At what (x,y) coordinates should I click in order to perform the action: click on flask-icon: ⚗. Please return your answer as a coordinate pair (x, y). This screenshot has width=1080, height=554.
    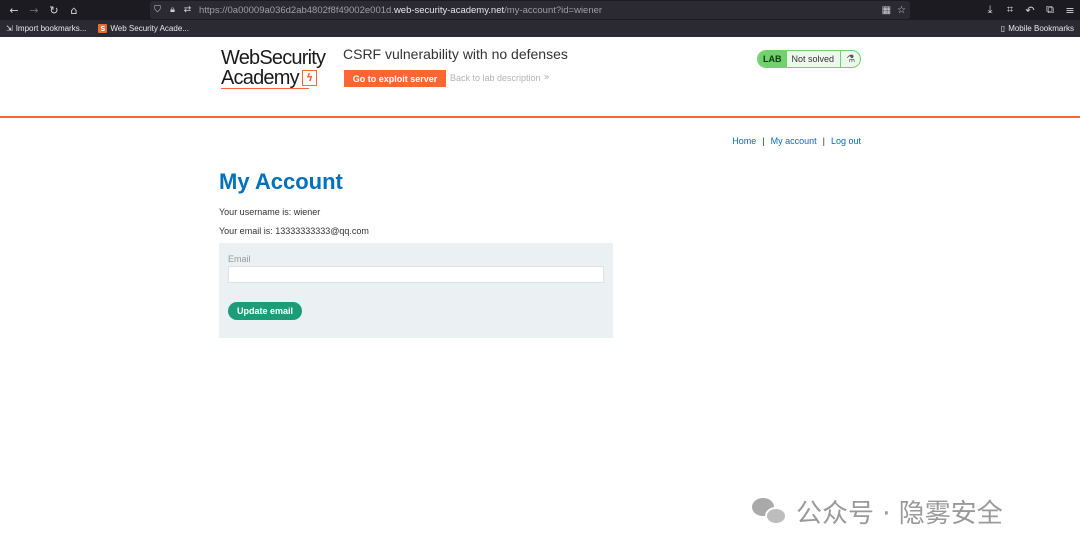
    Looking at the image, I should click on (850, 59).